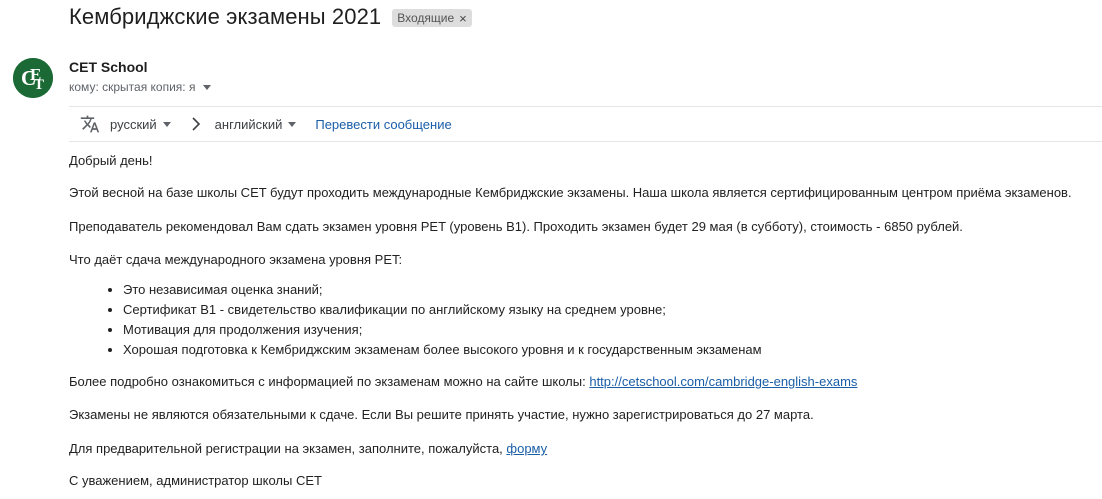 The image size is (1102, 499). I want to click on registration-form-link: форму, so click(526, 448).